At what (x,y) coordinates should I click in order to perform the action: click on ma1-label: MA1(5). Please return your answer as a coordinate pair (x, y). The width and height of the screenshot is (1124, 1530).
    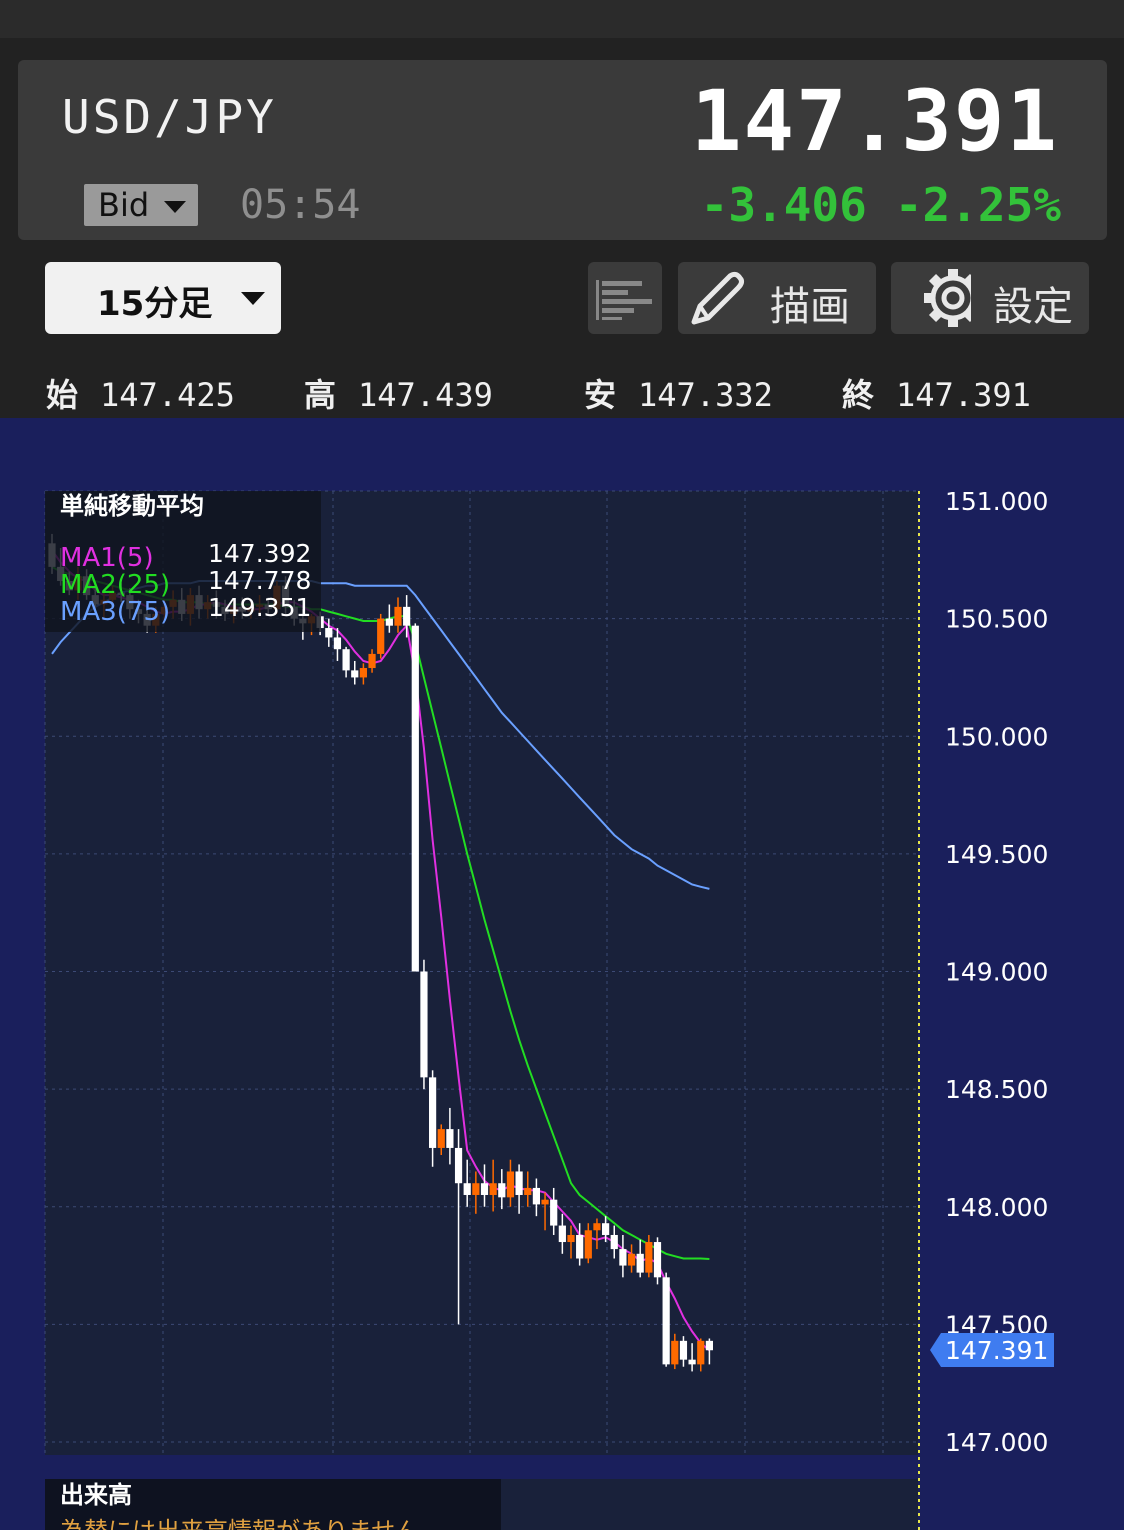
    Looking at the image, I should click on (107, 558).